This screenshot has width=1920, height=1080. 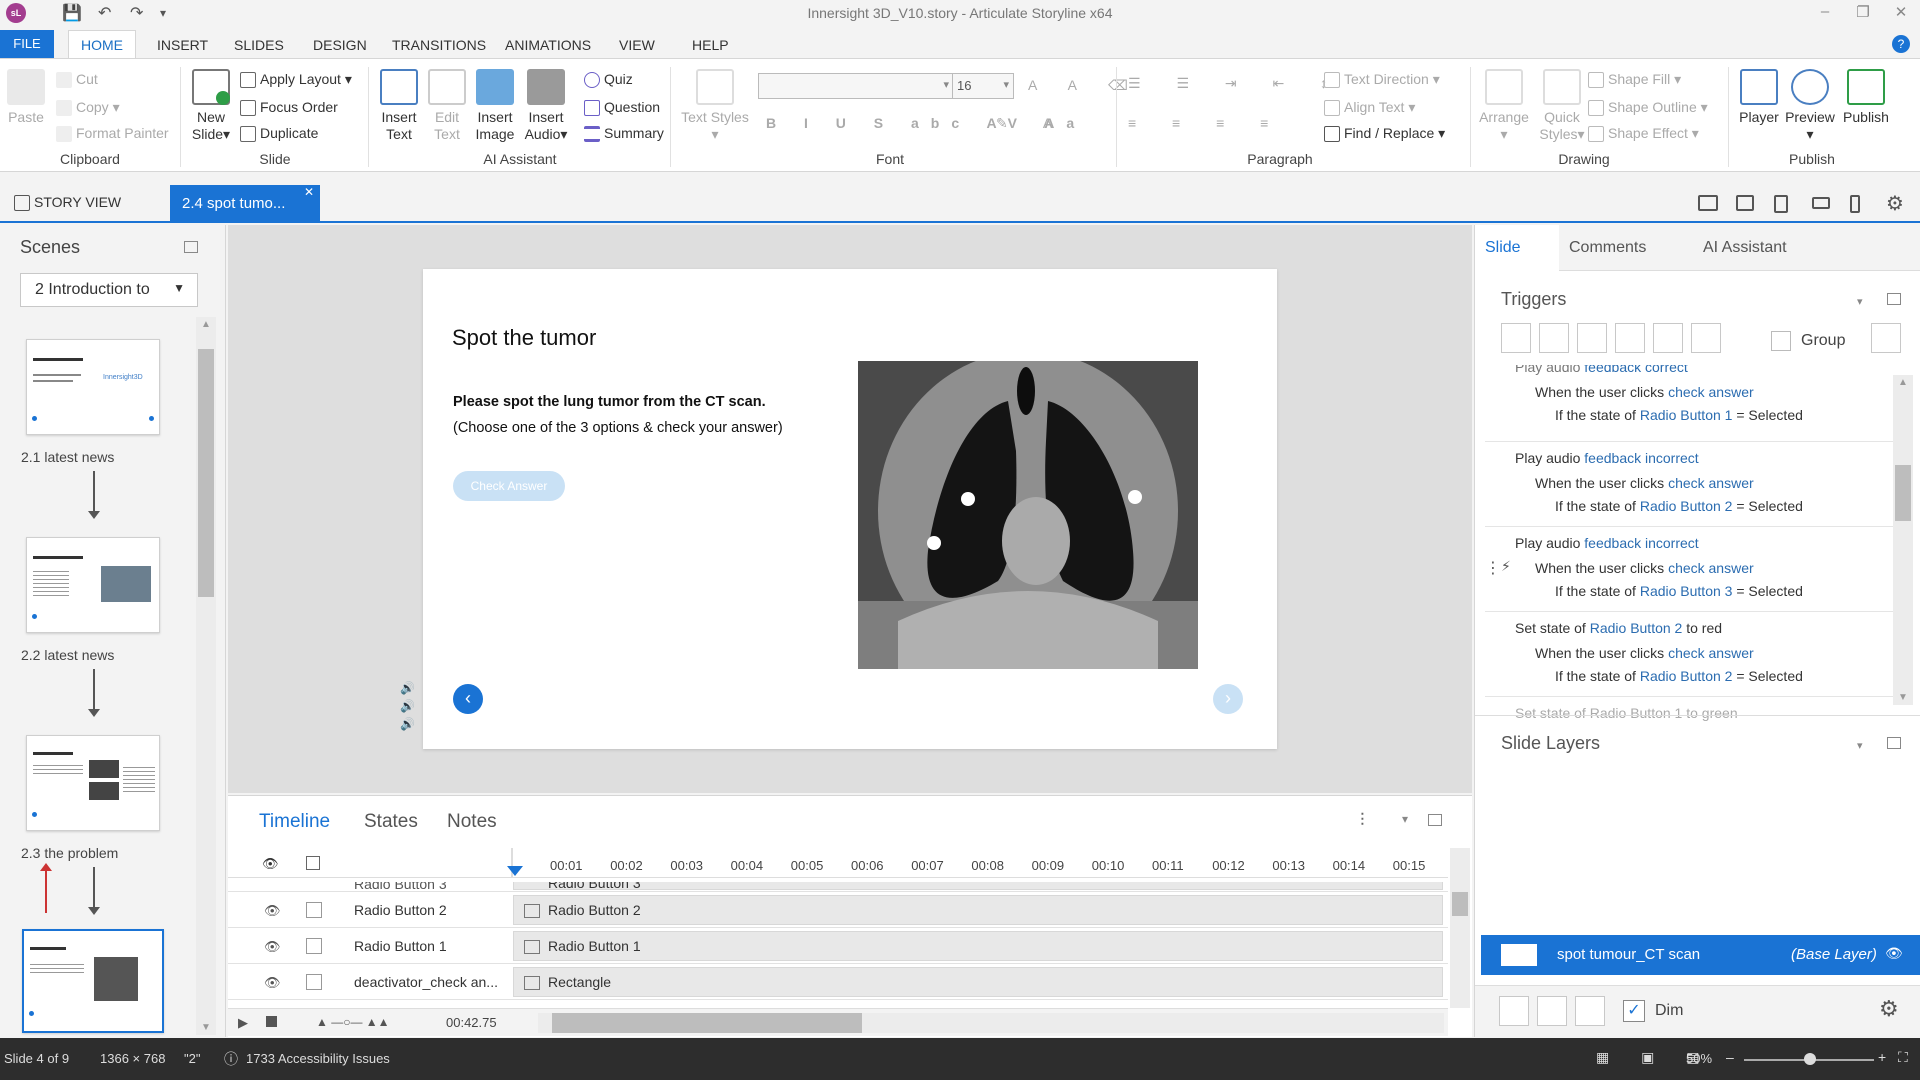 What do you see at coordinates (93, 387) in the screenshot?
I see `slide-thumbnail: Innersight3D` at bounding box center [93, 387].